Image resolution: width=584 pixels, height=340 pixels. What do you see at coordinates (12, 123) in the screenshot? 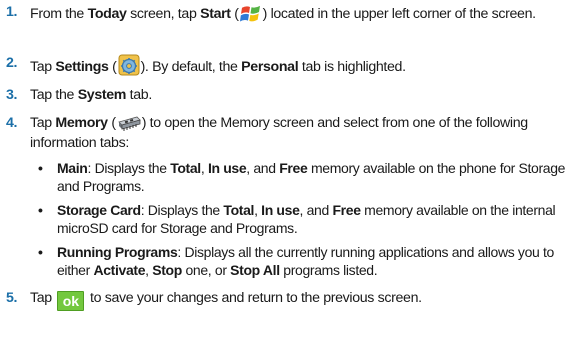
I see `step-number: 4.` at bounding box center [12, 123].